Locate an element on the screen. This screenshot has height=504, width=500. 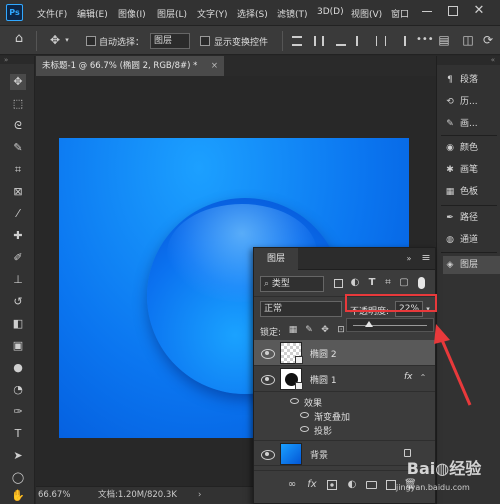
status-arrow-icon: › is located at coordinates (199, 495).